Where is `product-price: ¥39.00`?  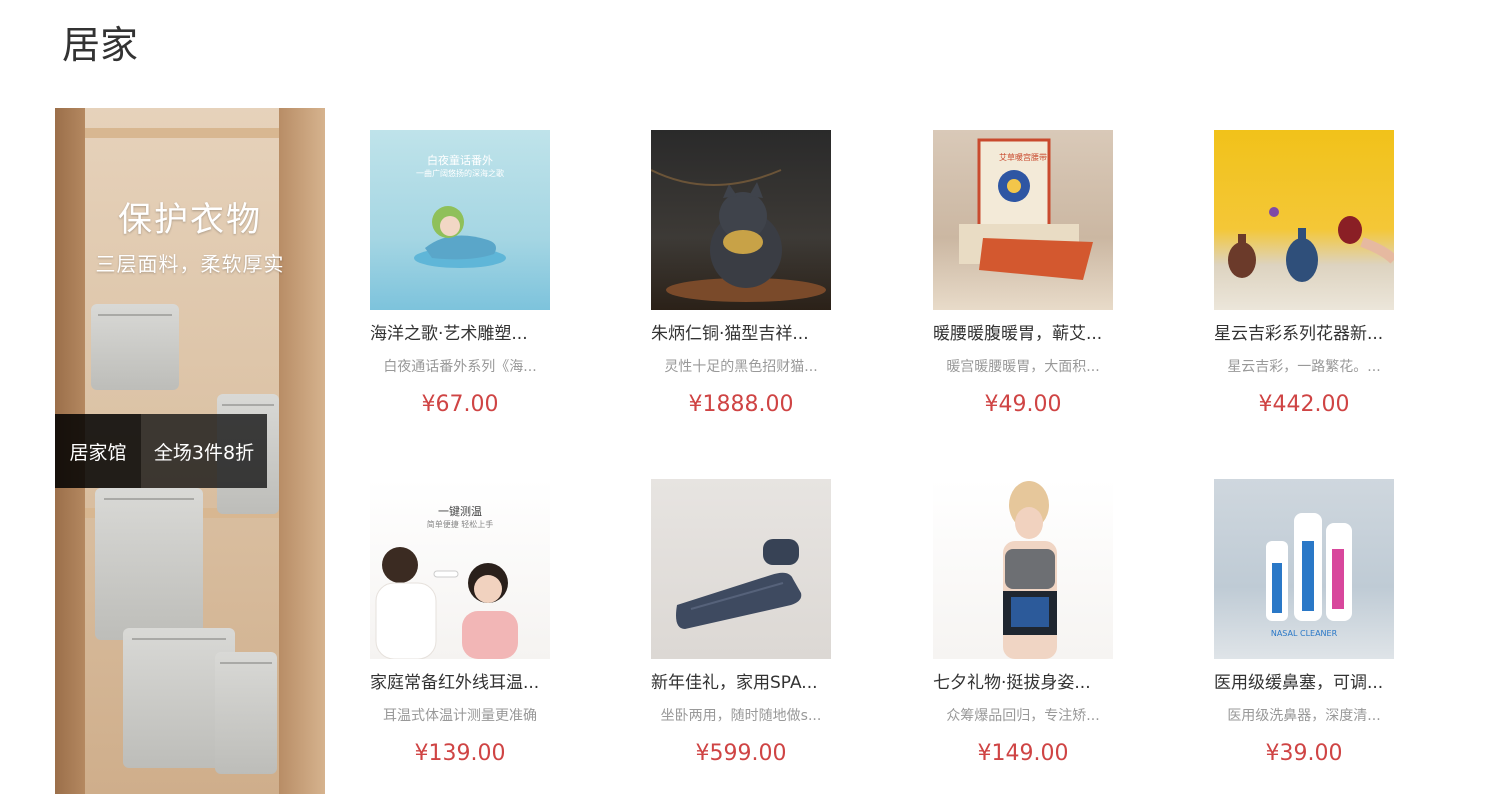
product-price: ¥39.00 is located at coordinates (1304, 753).